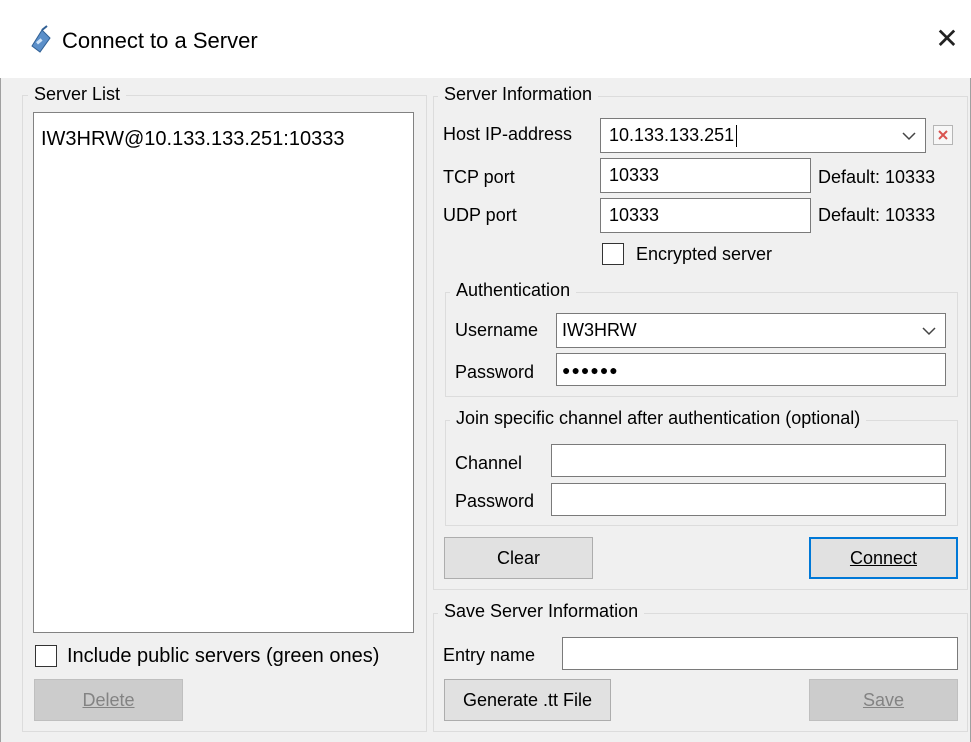  I want to click on server-list-legend: Server List, so click(77, 94).